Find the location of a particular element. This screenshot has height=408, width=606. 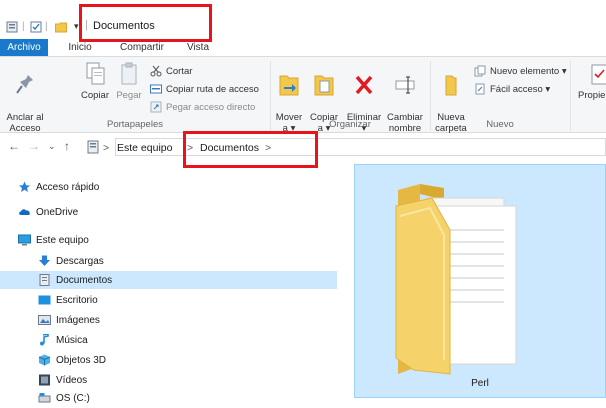

cube-icon is located at coordinates (44, 360).